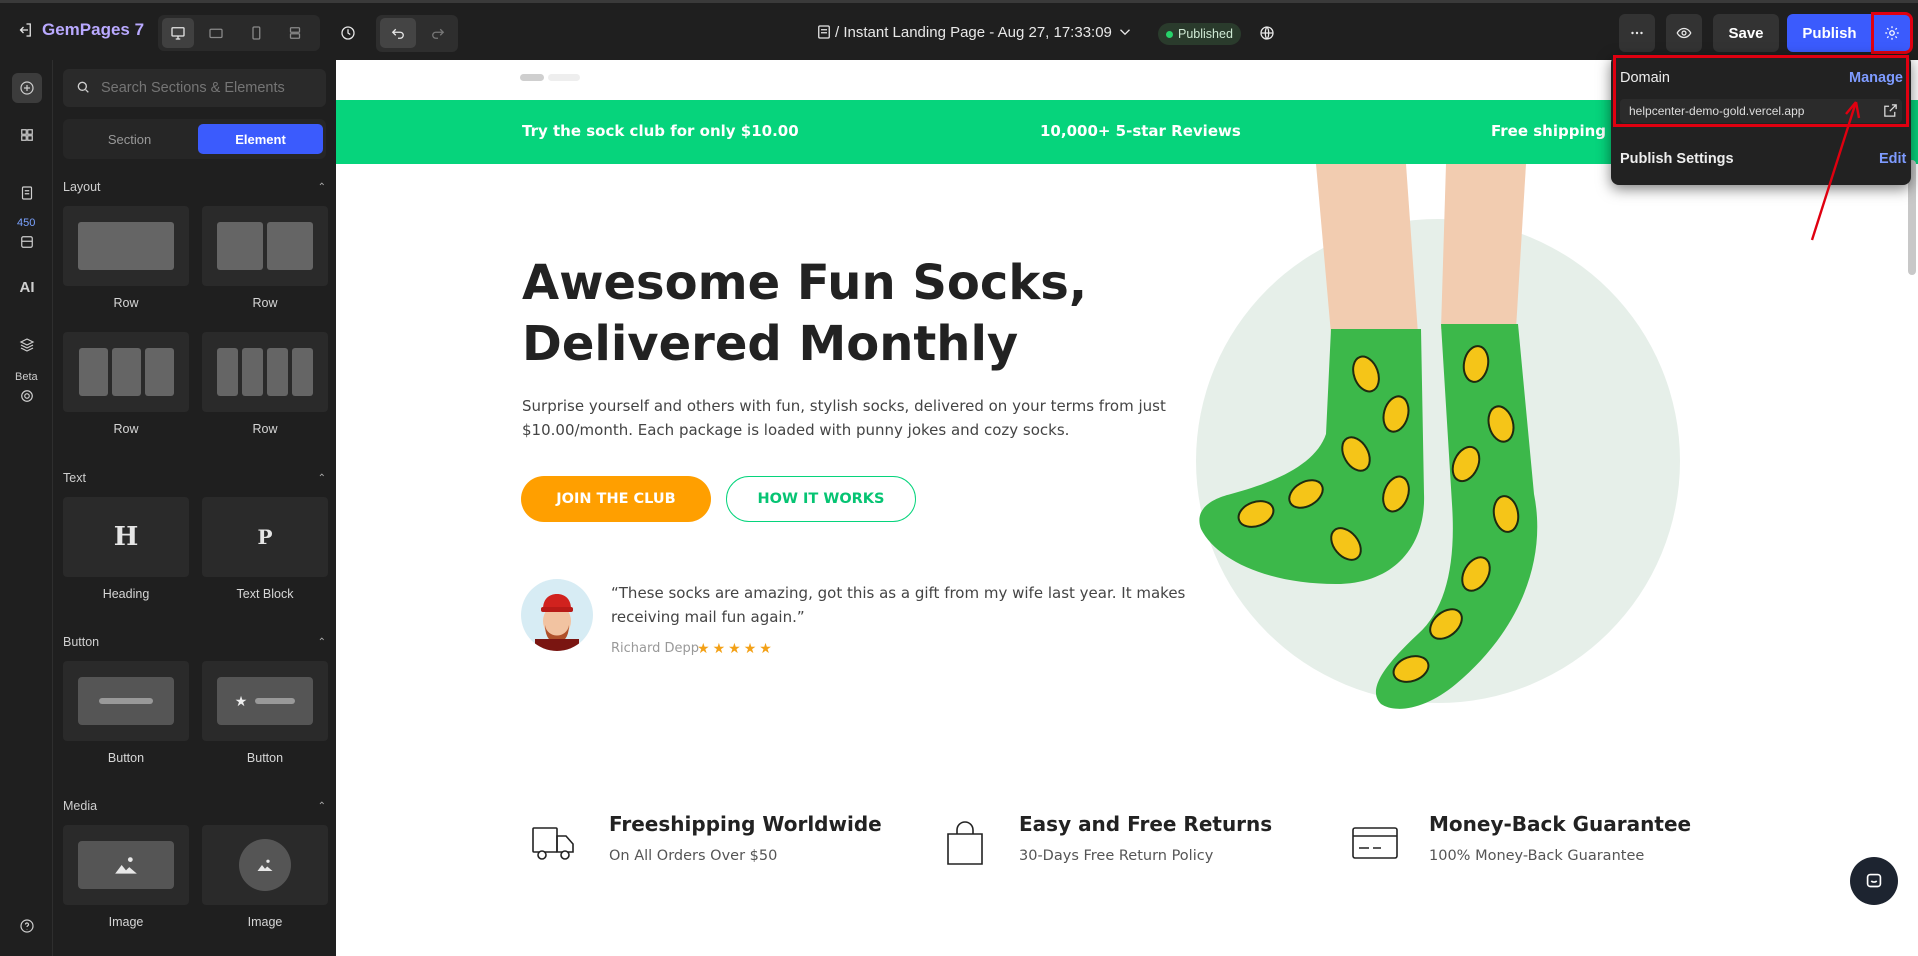 This screenshot has width=1918, height=956. What do you see at coordinates (26, 508) in the screenshot?
I see `left-rail: 450 AI Beta` at bounding box center [26, 508].